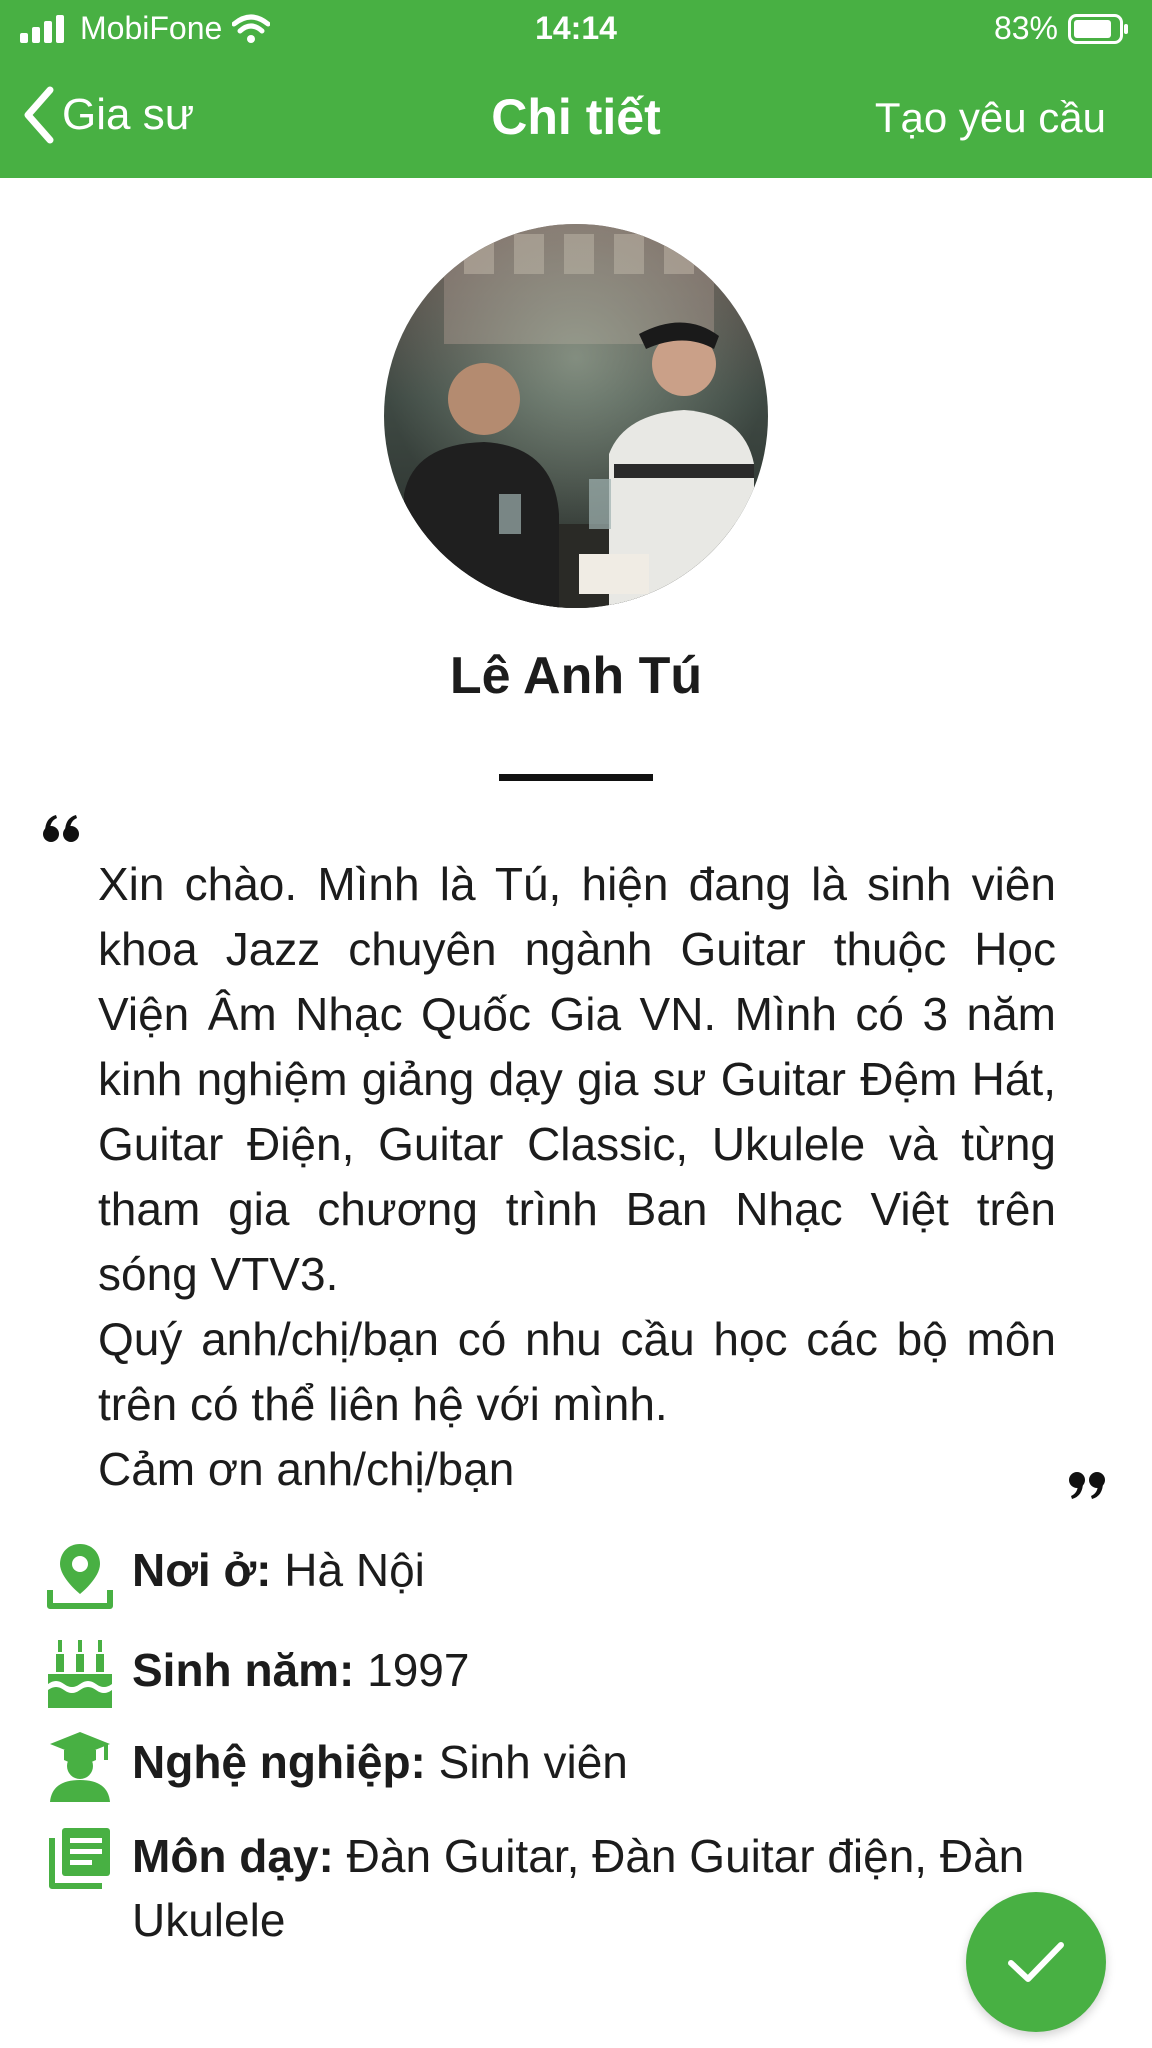 This screenshot has height=2048, width=1152. I want to click on occupation-label: Nghệ nghiệp:, so click(279, 1762).